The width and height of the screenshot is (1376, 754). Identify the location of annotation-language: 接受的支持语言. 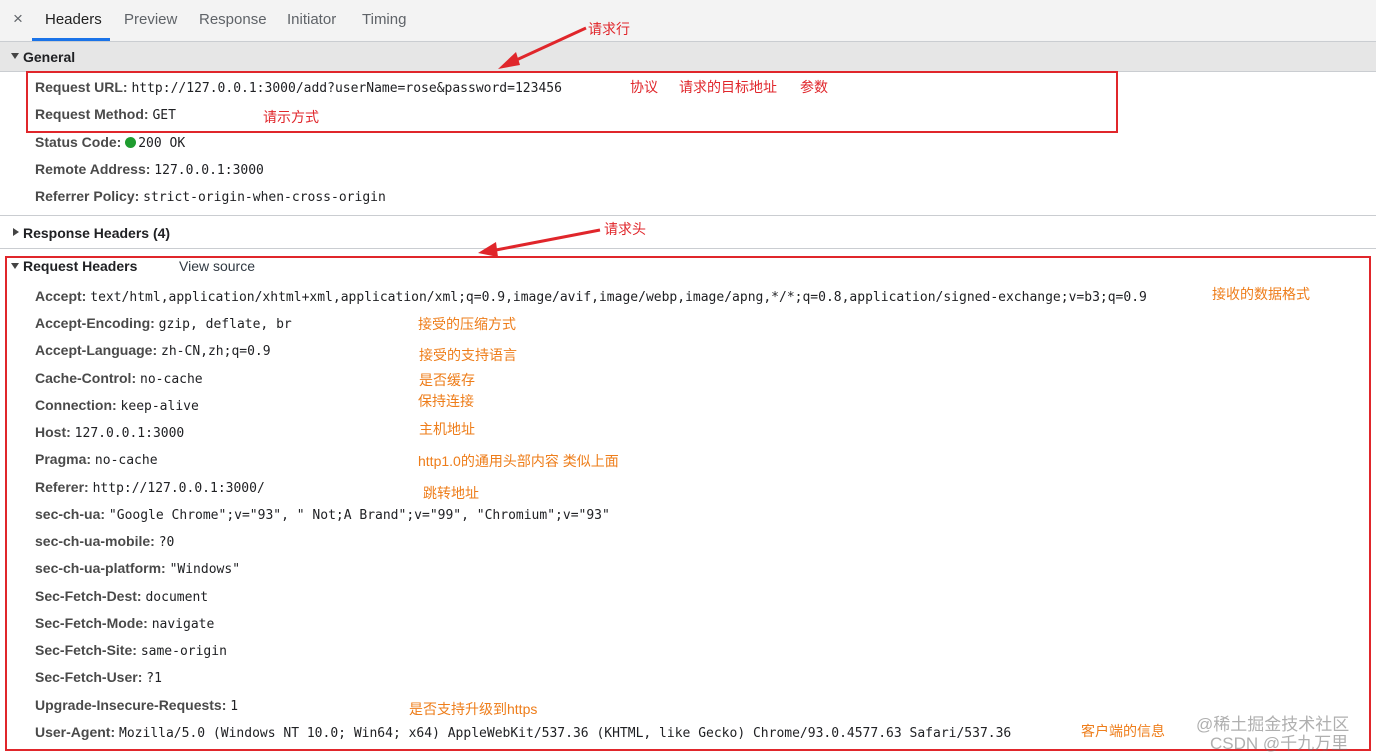
(468, 355).